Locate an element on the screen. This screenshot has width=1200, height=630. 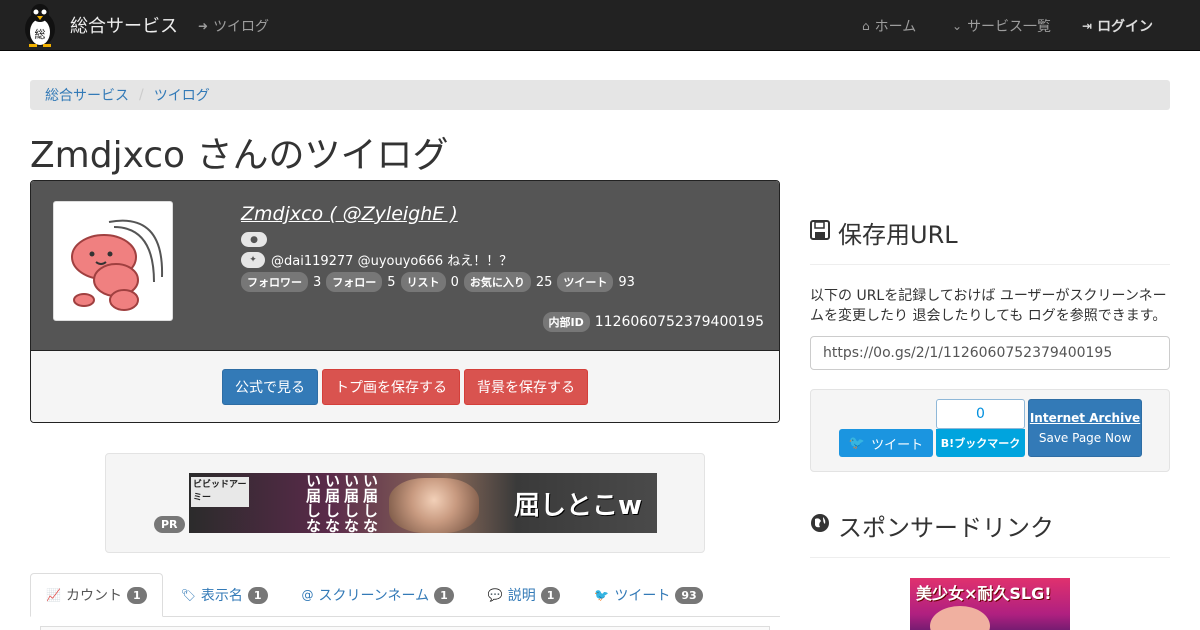
at-icon: @ is located at coordinates (307, 595).